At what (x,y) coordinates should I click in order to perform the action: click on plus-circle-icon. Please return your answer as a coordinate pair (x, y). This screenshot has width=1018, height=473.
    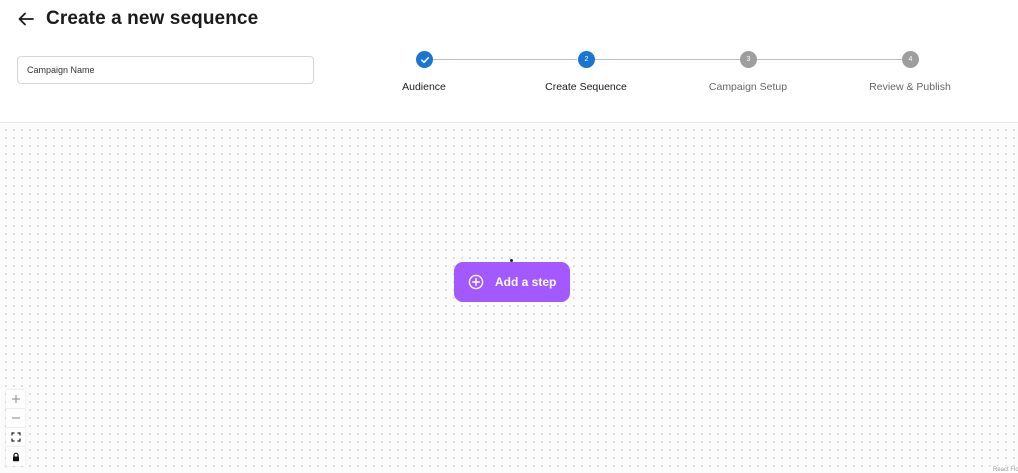
    Looking at the image, I should click on (476, 282).